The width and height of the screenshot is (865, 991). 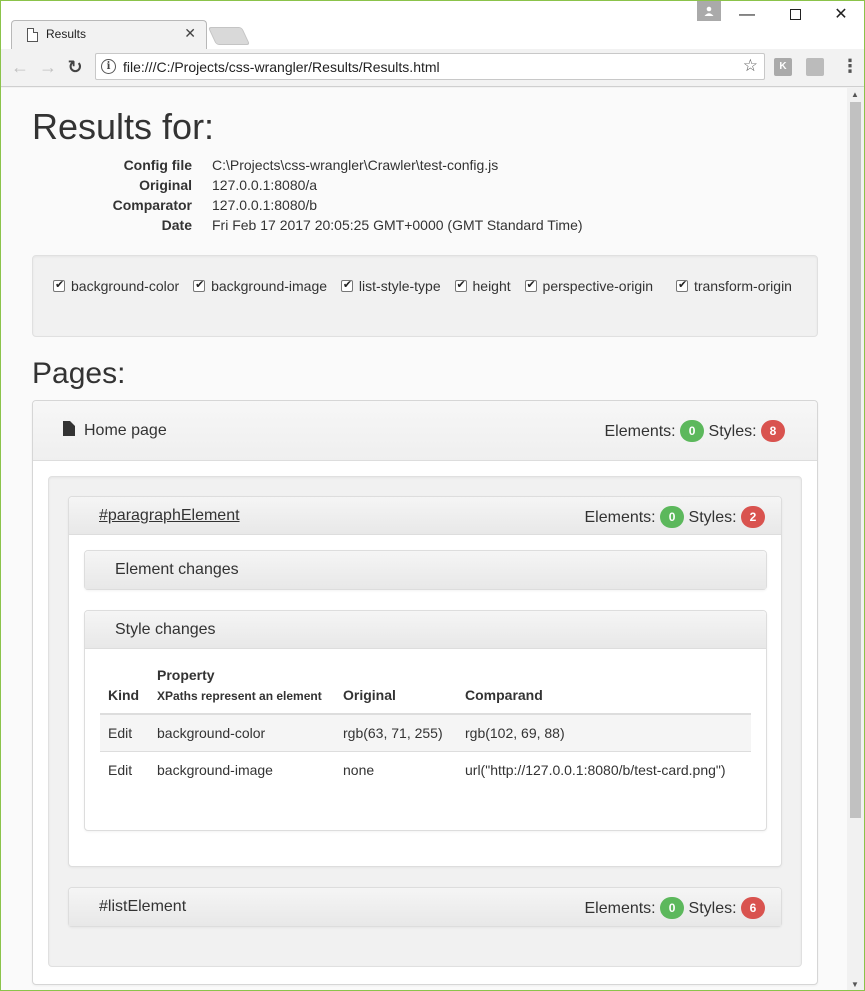 I want to click on close-tab-icon: ✕, so click(x=190, y=33).